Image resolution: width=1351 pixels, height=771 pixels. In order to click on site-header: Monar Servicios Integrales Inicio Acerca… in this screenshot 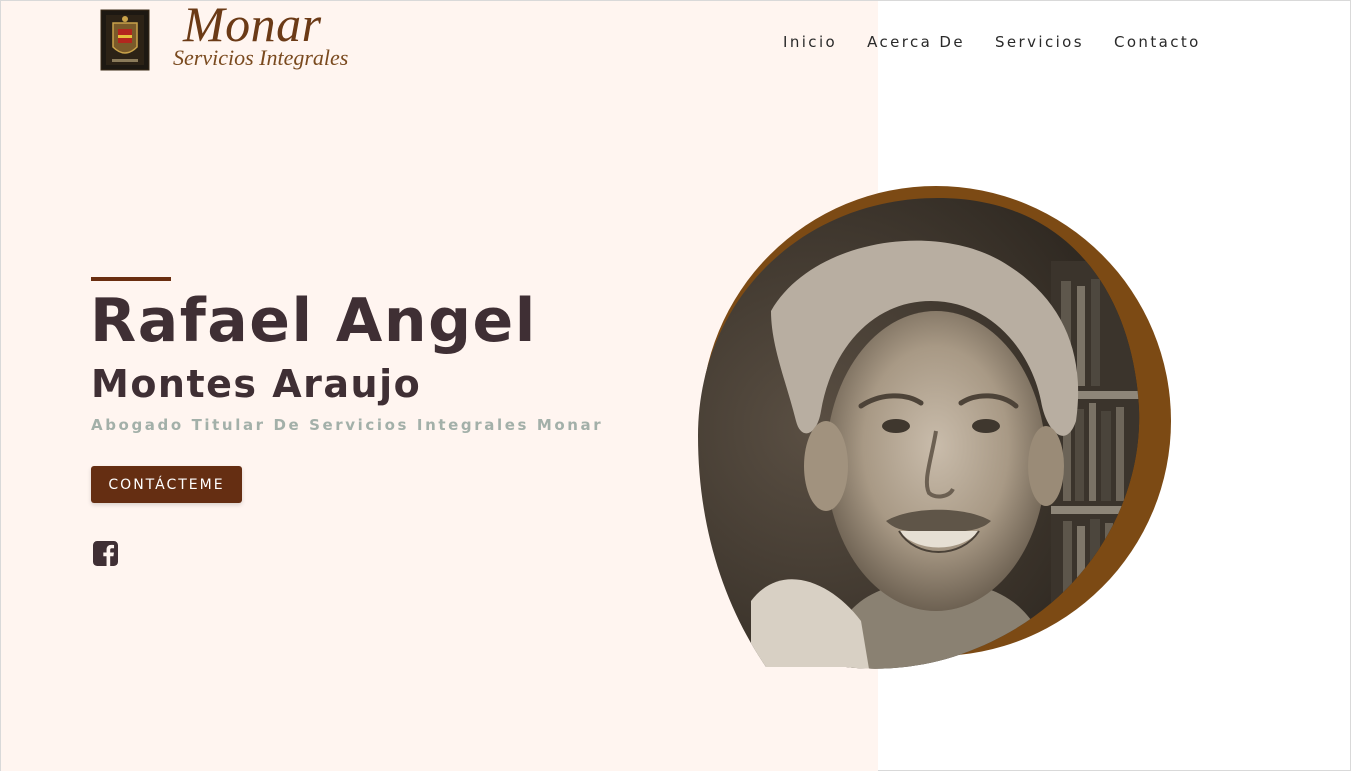, I will do `click(675, 40)`.